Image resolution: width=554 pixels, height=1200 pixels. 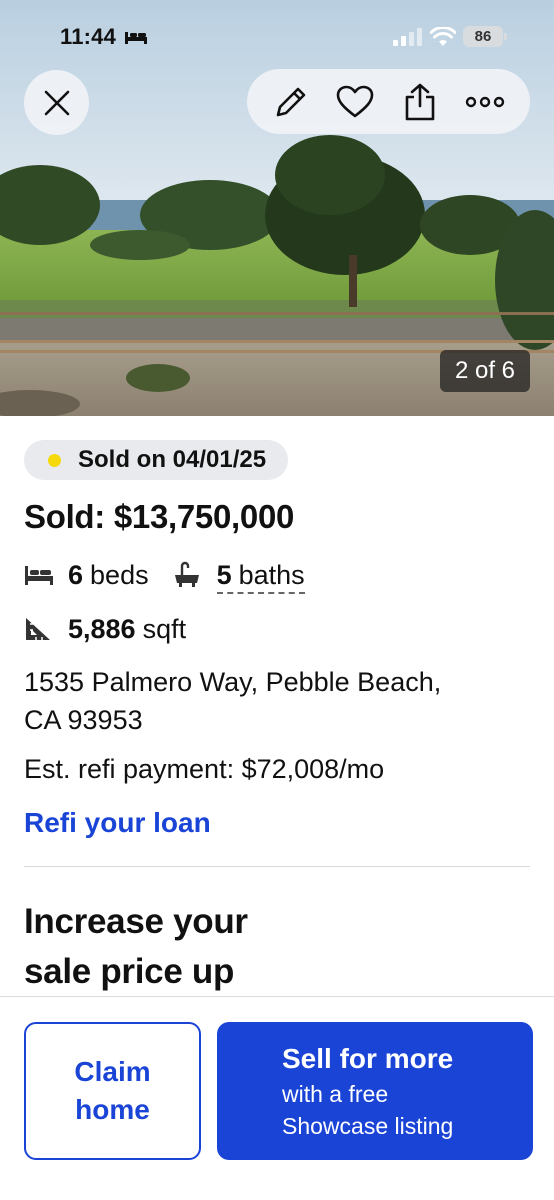 I want to click on sell-main-label: Sell for more, so click(x=368, y=1058).